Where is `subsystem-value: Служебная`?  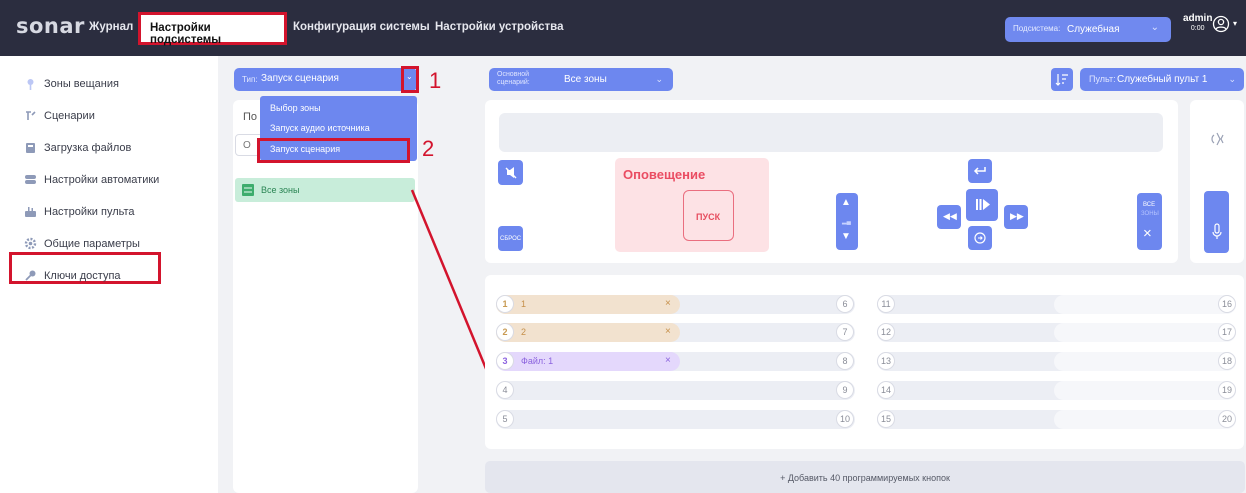 subsystem-value: Служебная is located at coordinates (1093, 29).